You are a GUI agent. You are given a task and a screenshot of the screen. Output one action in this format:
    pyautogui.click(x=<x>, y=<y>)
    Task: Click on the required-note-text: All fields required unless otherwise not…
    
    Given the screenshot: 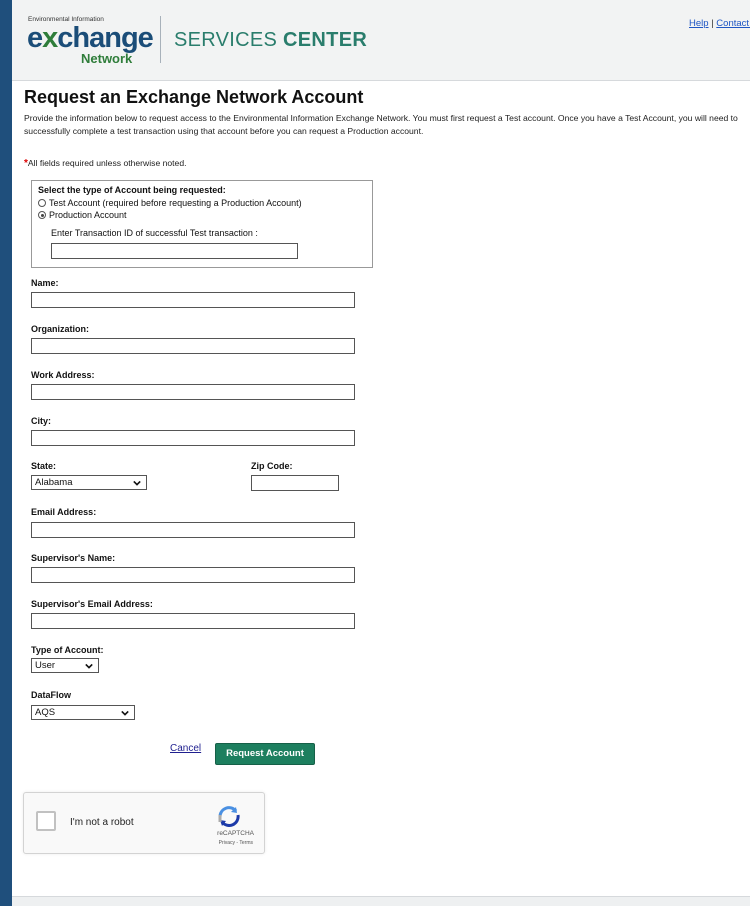 What is the action you would take?
    pyautogui.click(x=107, y=163)
    